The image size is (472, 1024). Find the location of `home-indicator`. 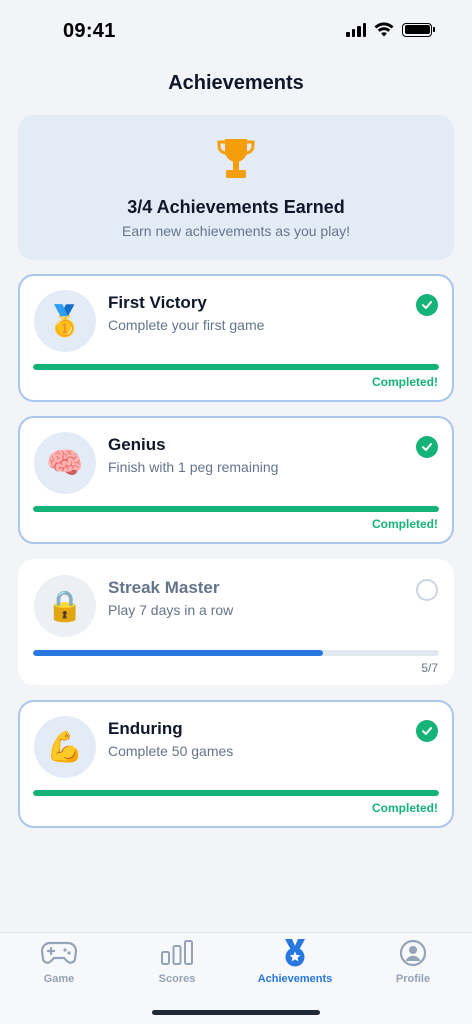

home-indicator is located at coordinates (236, 1012).